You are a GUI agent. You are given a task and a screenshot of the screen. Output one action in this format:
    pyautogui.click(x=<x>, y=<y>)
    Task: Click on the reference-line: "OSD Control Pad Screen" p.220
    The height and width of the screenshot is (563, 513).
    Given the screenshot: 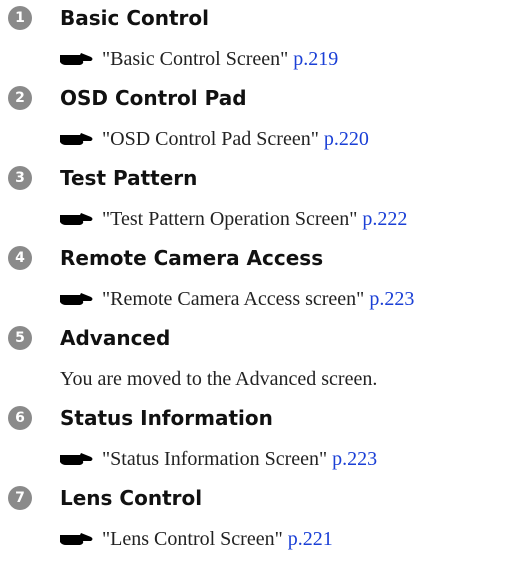 What is the action you would take?
    pyautogui.click(x=214, y=139)
    